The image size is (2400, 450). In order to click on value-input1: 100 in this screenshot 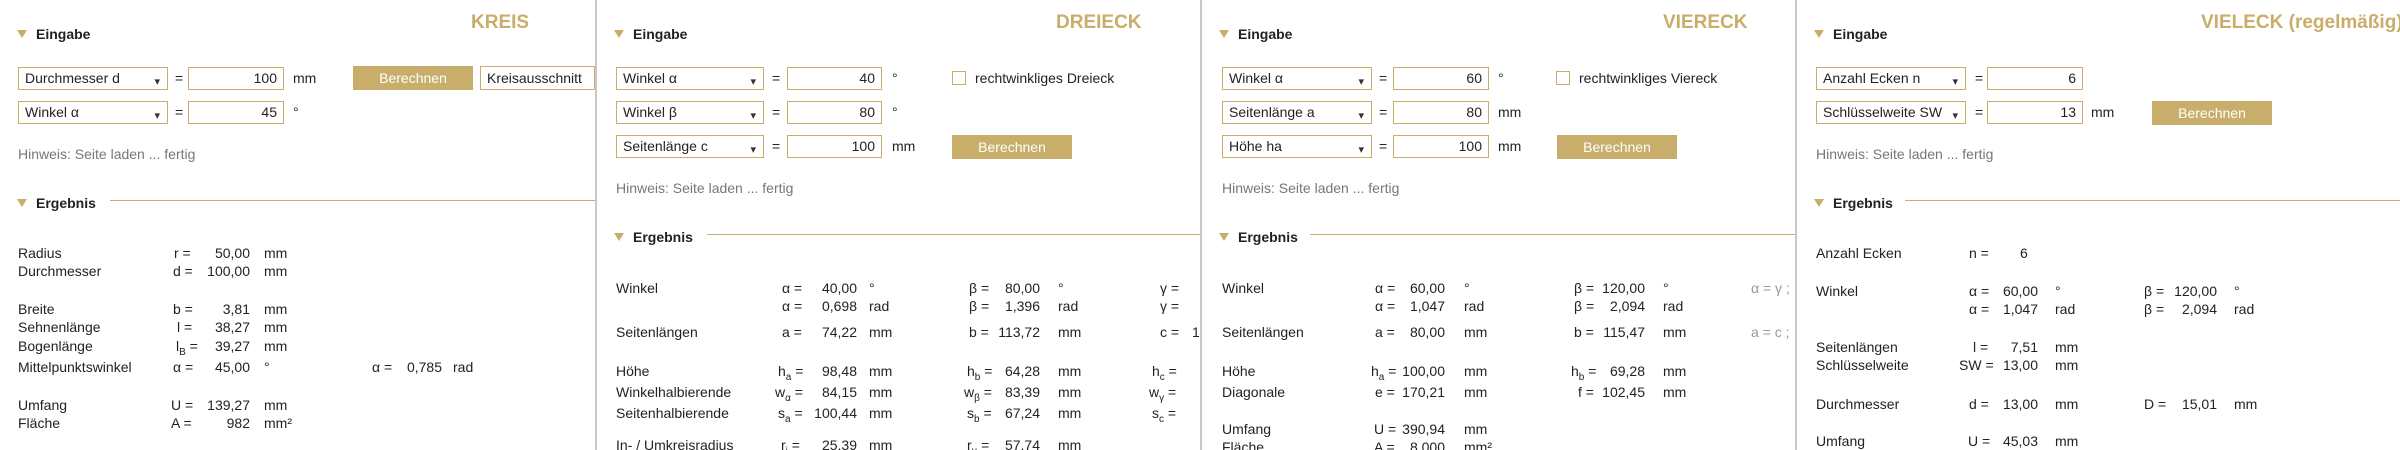, I will do `click(236, 78)`.